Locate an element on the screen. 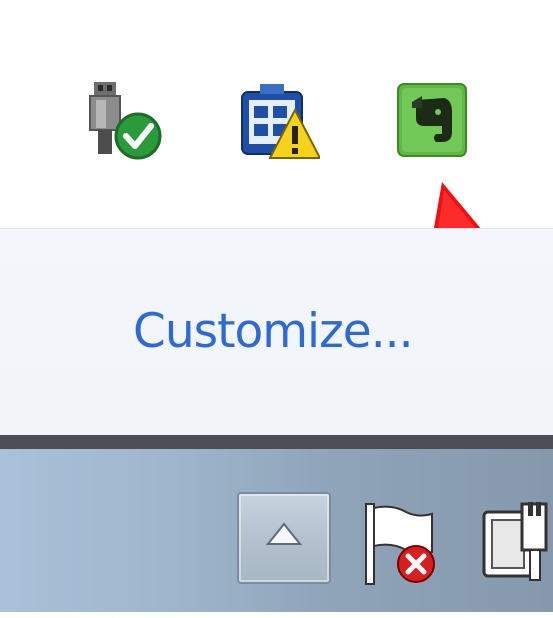 This screenshot has width=553, height=618. flyout-border is located at coordinates (276, 442).